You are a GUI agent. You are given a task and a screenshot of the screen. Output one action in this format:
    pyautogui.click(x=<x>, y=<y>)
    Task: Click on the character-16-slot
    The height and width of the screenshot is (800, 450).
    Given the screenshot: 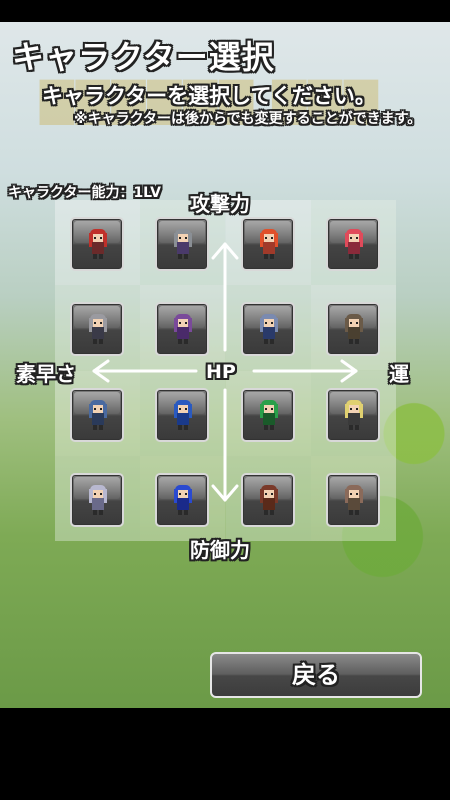 What is the action you would take?
    pyautogui.click(x=352, y=499)
    